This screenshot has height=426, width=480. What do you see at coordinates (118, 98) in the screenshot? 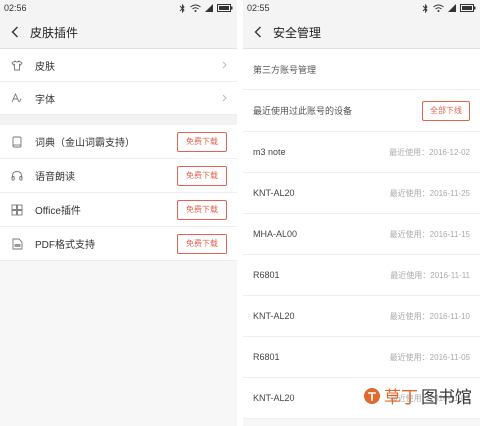
I see `settings-item-font: 字体` at bounding box center [118, 98].